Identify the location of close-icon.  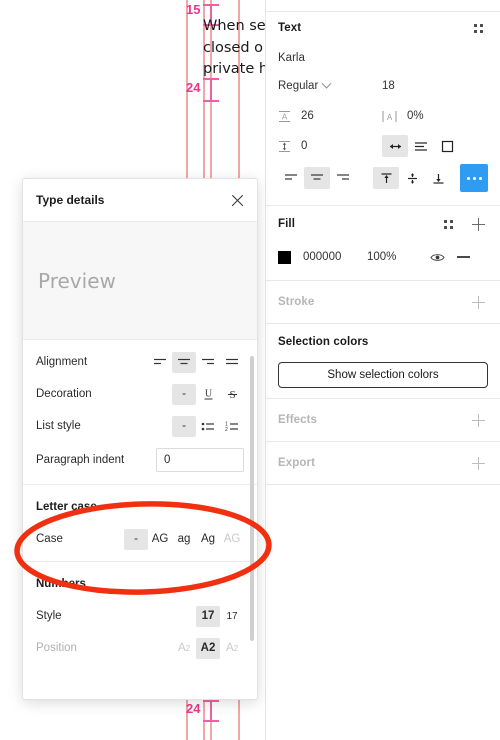
(237, 200).